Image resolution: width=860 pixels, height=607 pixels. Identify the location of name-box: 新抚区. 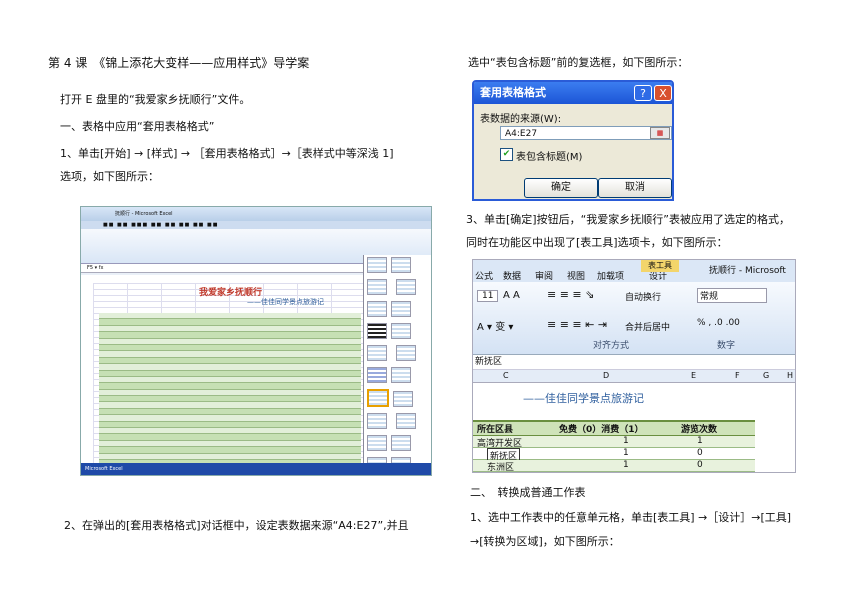
(634, 362).